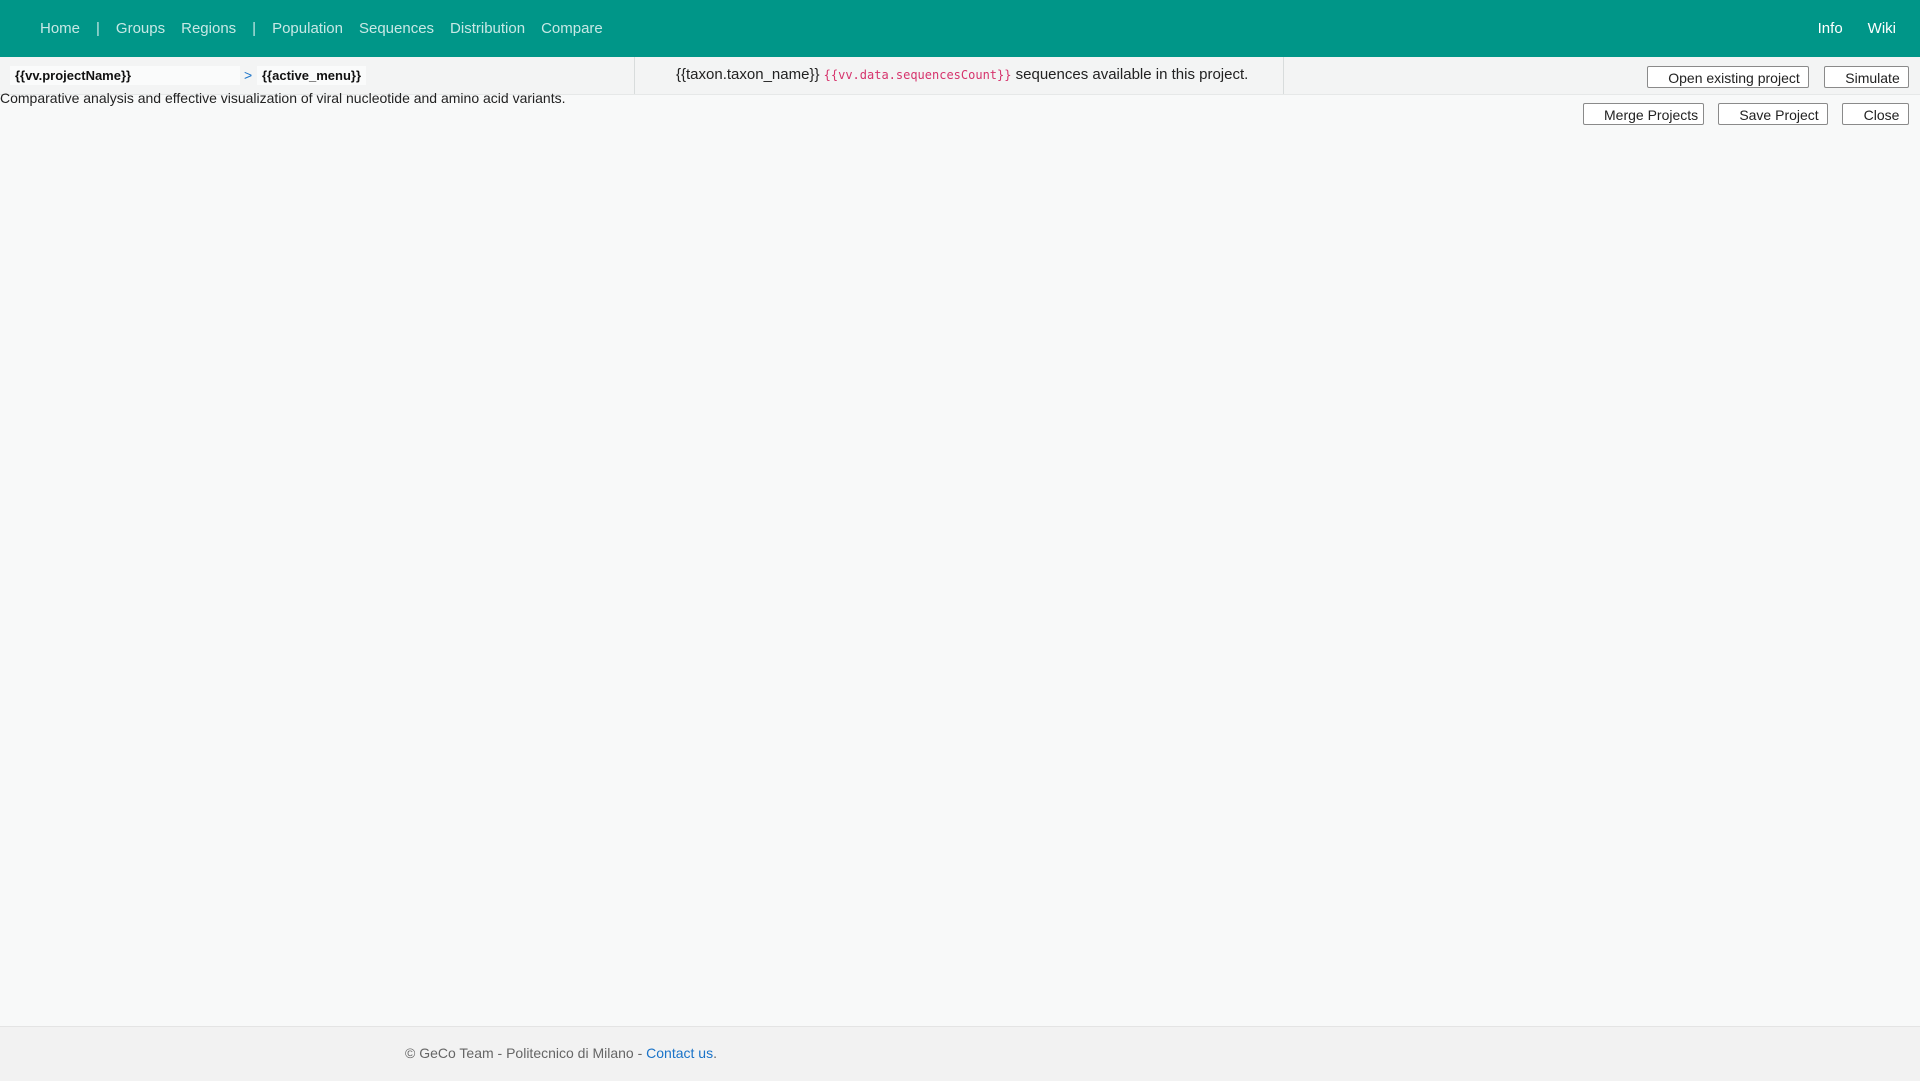 Image resolution: width=1920 pixels, height=1081 pixels. What do you see at coordinates (1844, 28) in the screenshot?
I see `secondary-nav: Info Wiki` at bounding box center [1844, 28].